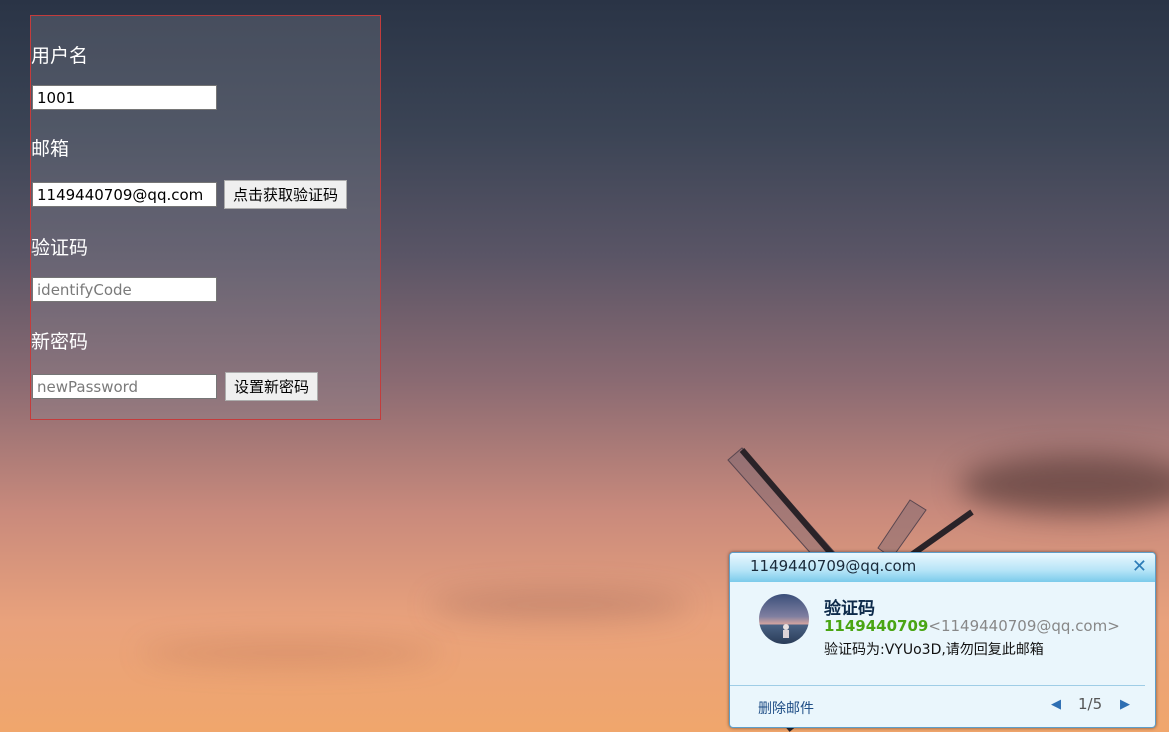  What do you see at coordinates (937, 685) in the screenshot?
I see `divider` at bounding box center [937, 685].